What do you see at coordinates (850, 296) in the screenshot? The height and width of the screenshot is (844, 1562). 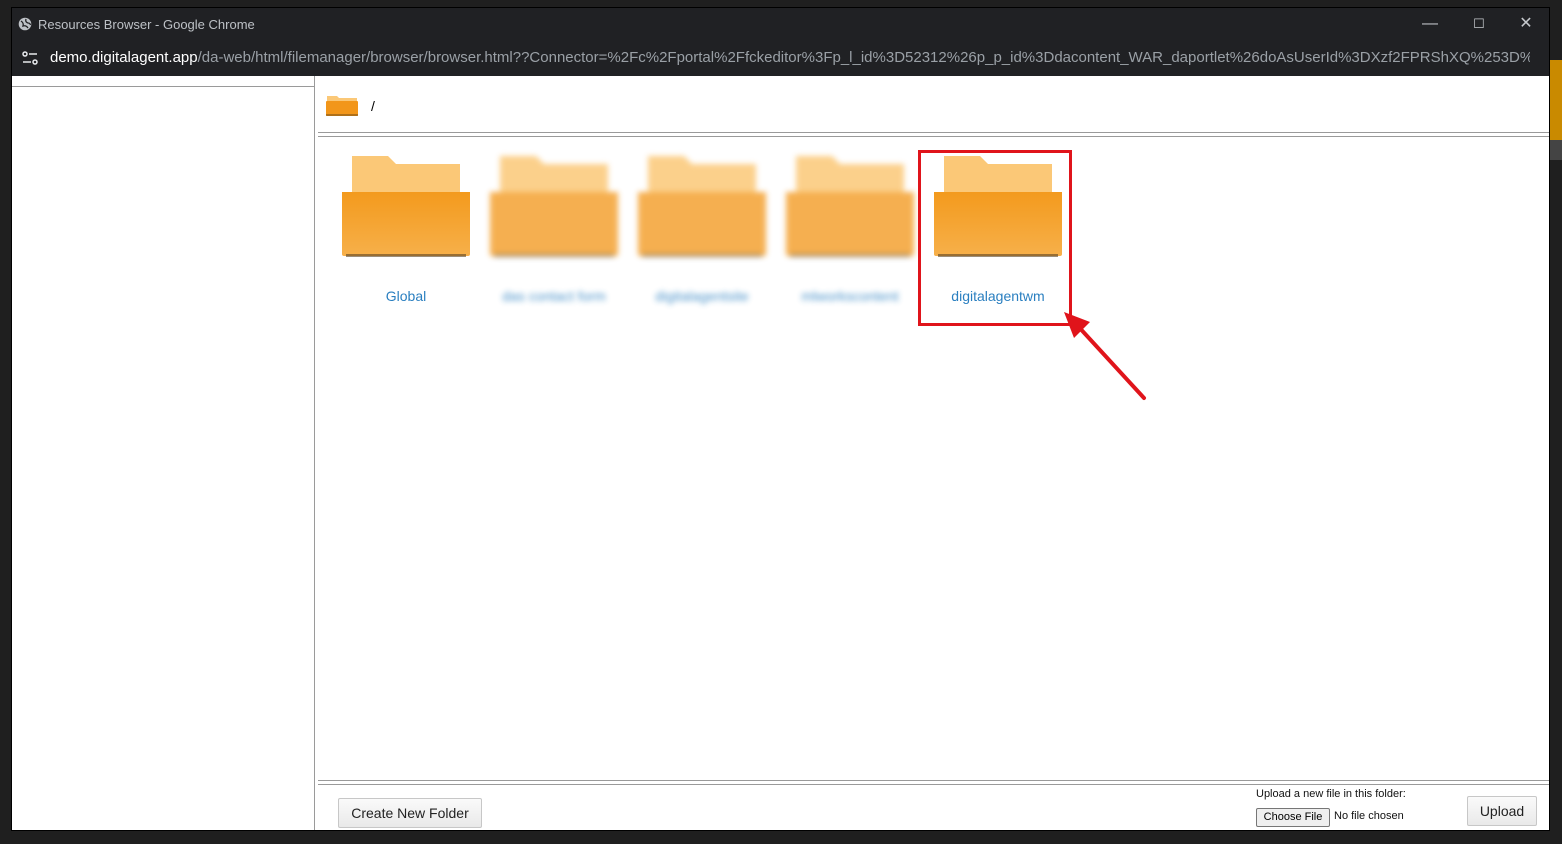 I see `folder-label: mlworkscontent` at bounding box center [850, 296].